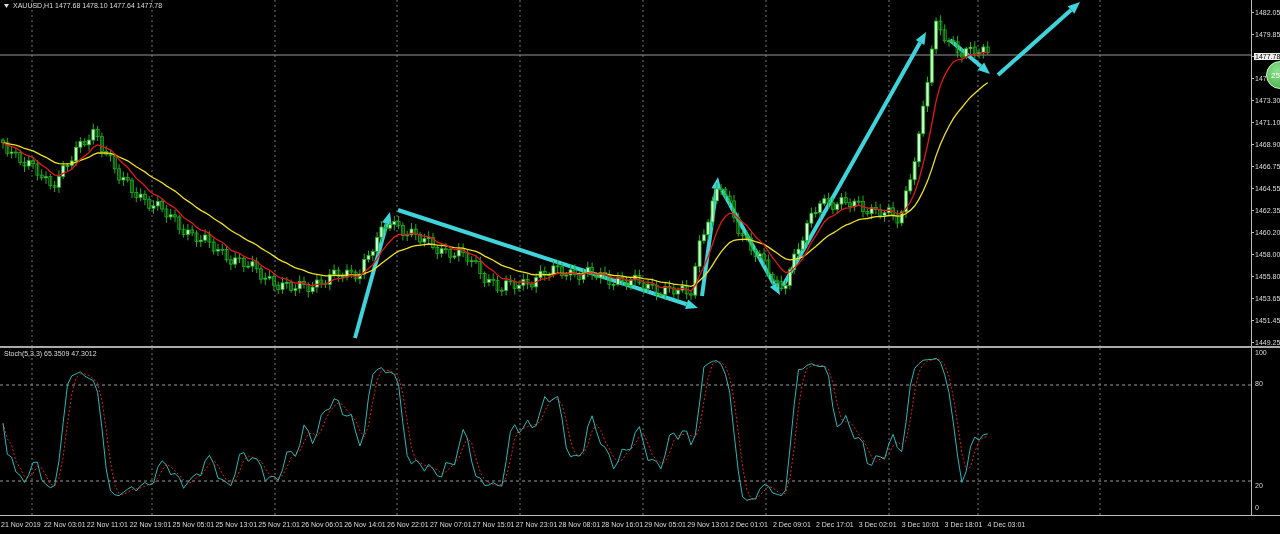  Describe the element at coordinates (1273, 75) in the screenshot. I see `count-badge: 25` at that location.